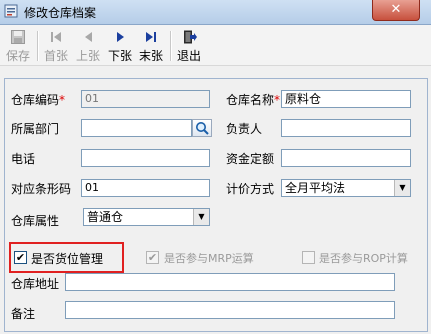 The height and width of the screenshot is (334, 431). What do you see at coordinates (215, 45) in the screenshot?
I see `toolbar: 保存 首张 上张 下张 末张 退出` at bounding box center [215, 45].